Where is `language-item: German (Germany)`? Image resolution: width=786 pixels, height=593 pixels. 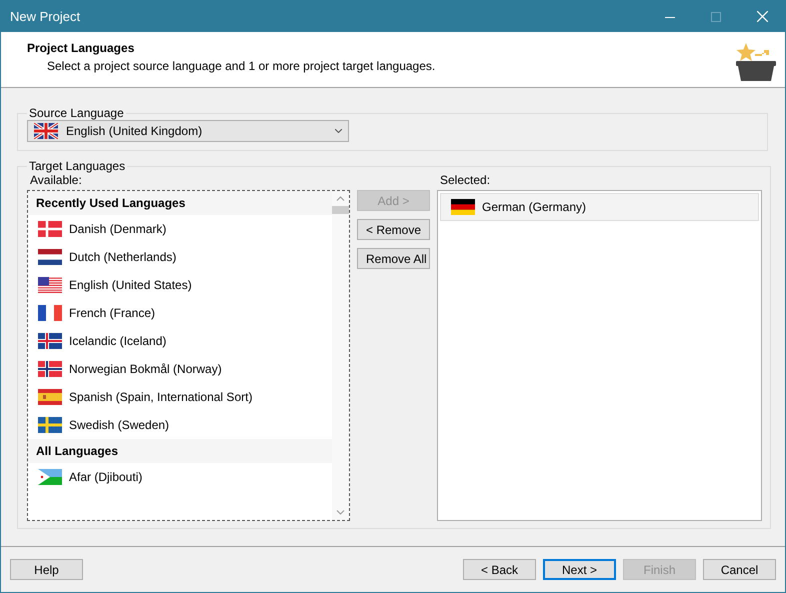 language-item: German (Germany) is located at coordinates (599, 207).